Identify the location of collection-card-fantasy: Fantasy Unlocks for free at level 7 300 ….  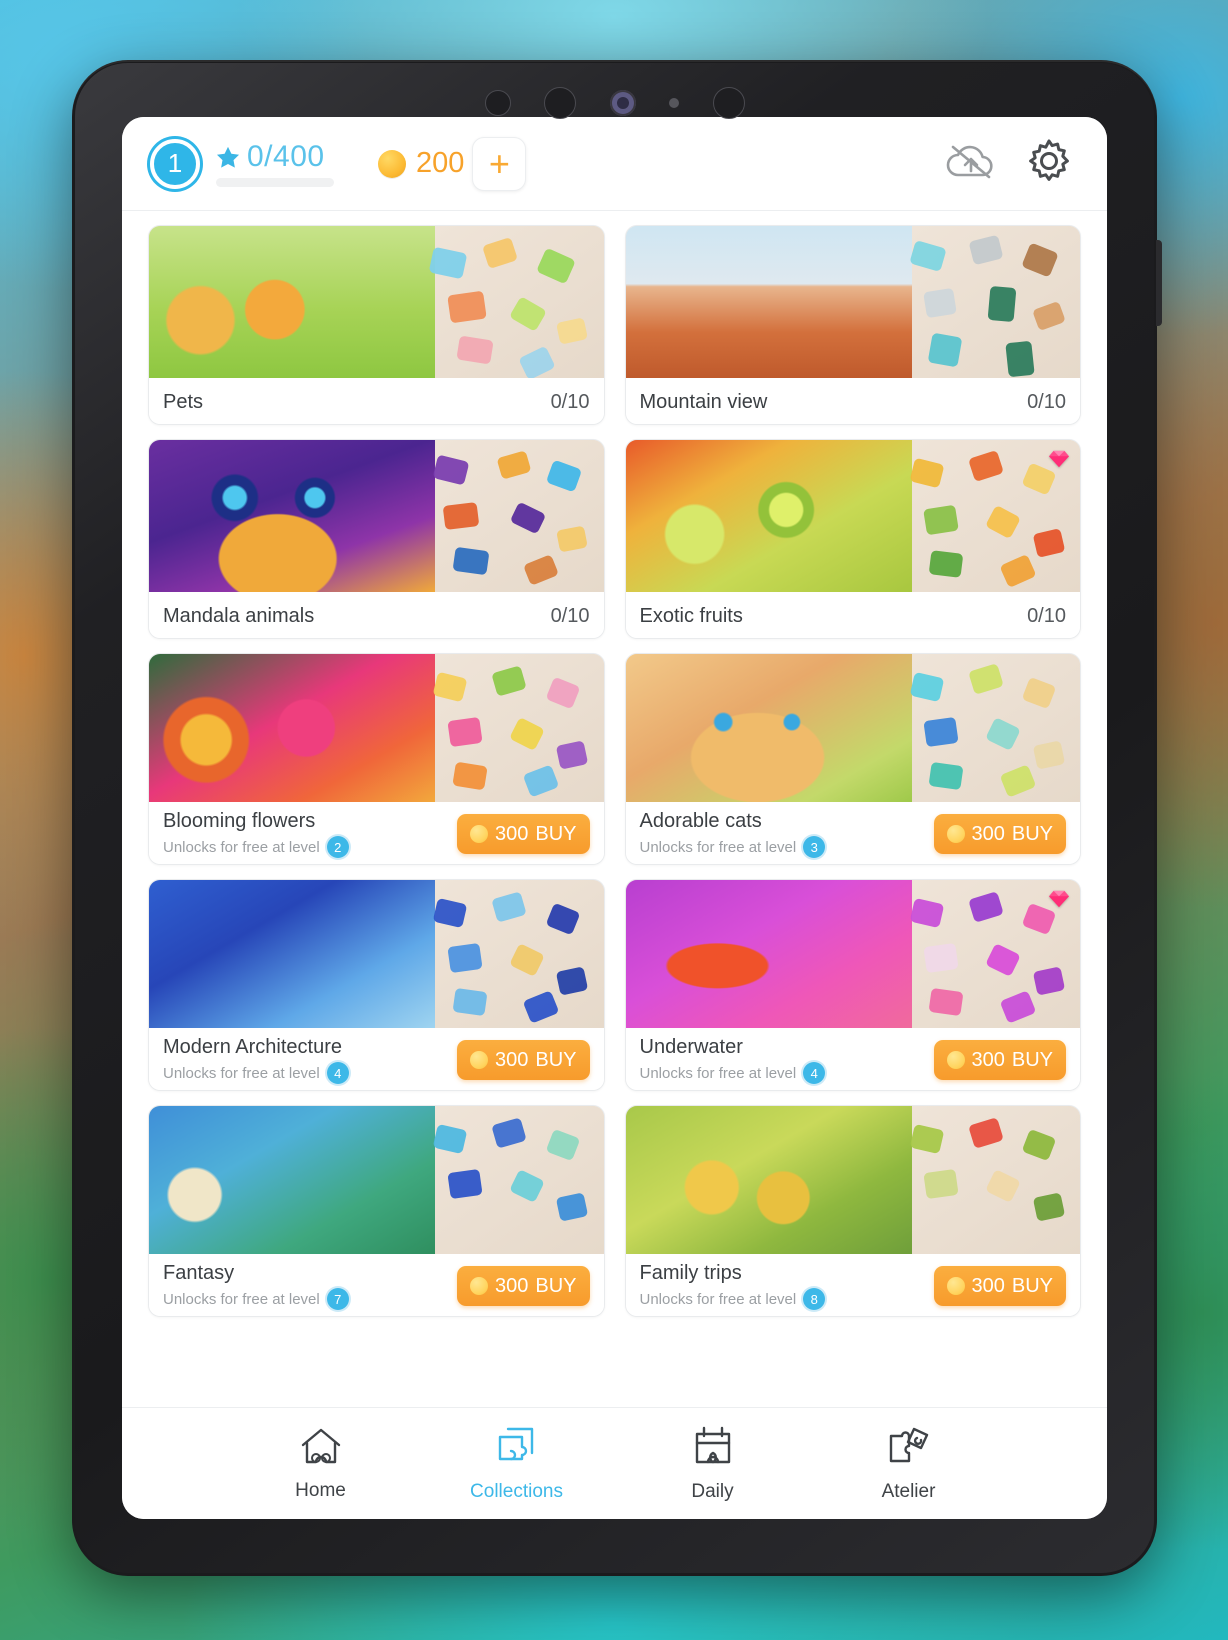
(376, 1211).